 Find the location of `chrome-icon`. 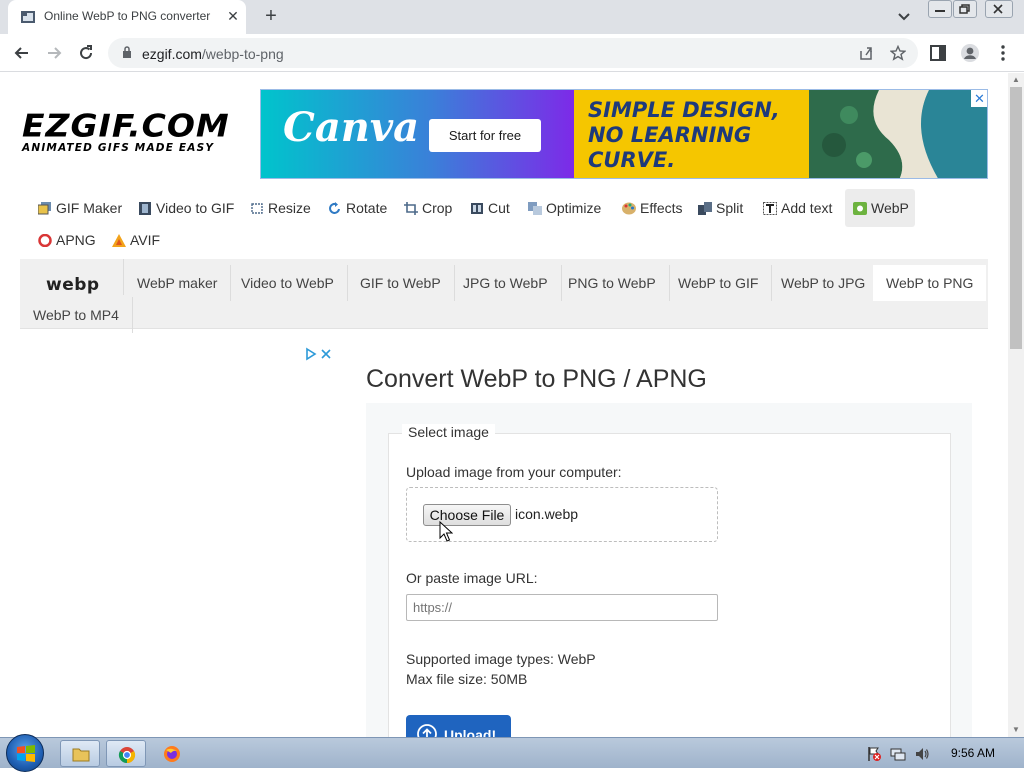

chrome-icon is located at coordinates (127, 755).